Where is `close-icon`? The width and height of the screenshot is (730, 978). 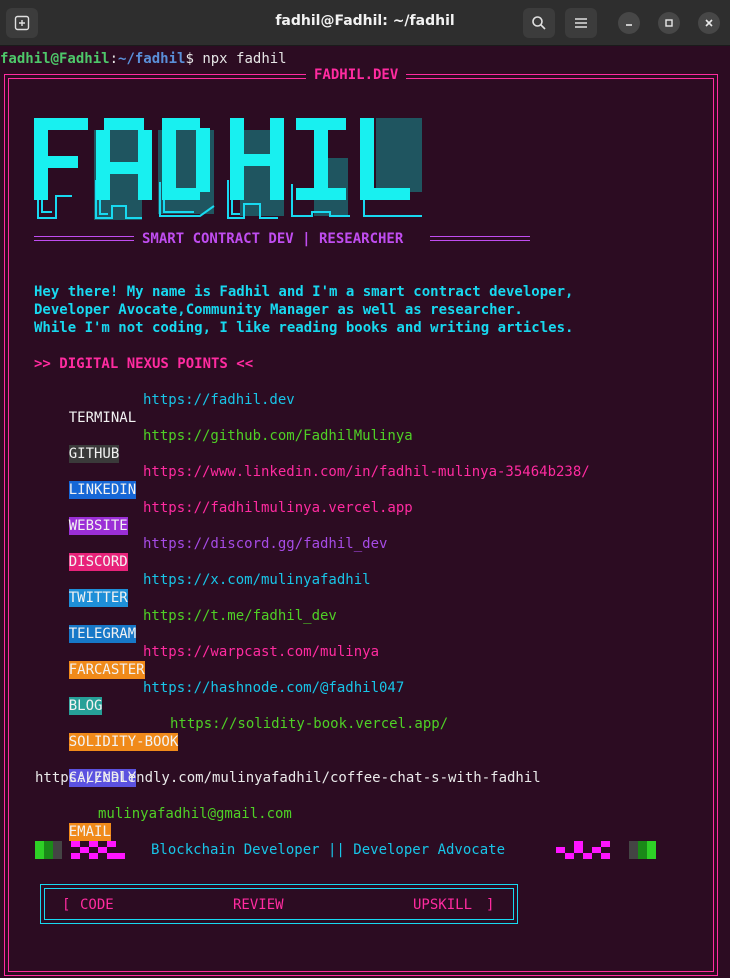 close-icon is located at coordinates (709, 23).